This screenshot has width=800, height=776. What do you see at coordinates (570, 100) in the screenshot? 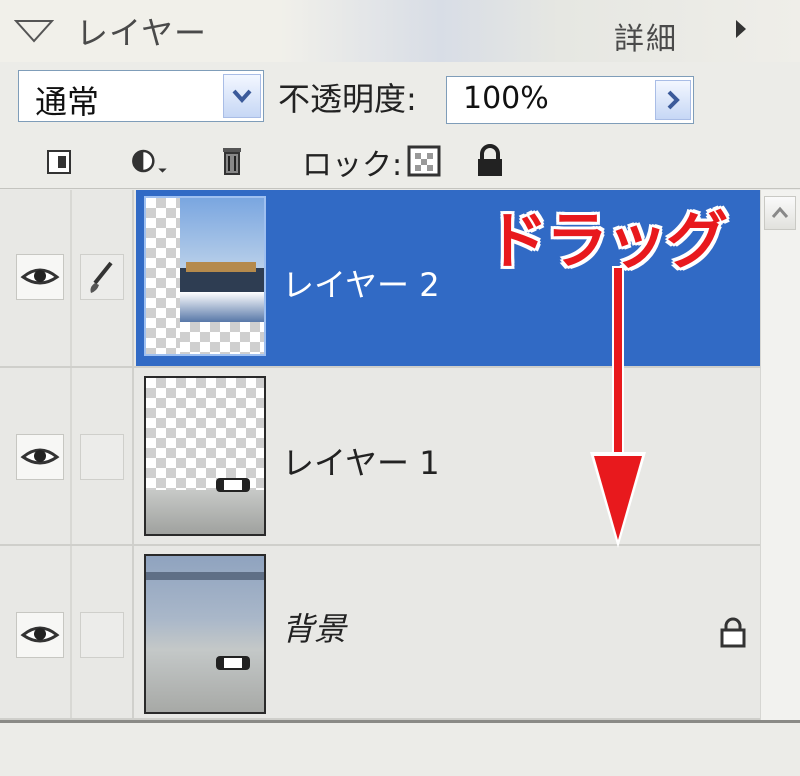
I see `opacity-field: 100%` at bounding box center [570, 100].